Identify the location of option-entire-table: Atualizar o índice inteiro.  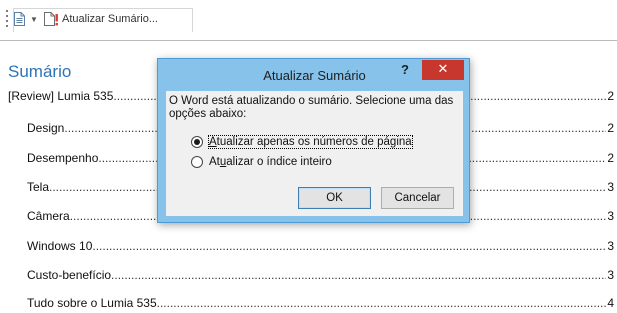
(261, 162).